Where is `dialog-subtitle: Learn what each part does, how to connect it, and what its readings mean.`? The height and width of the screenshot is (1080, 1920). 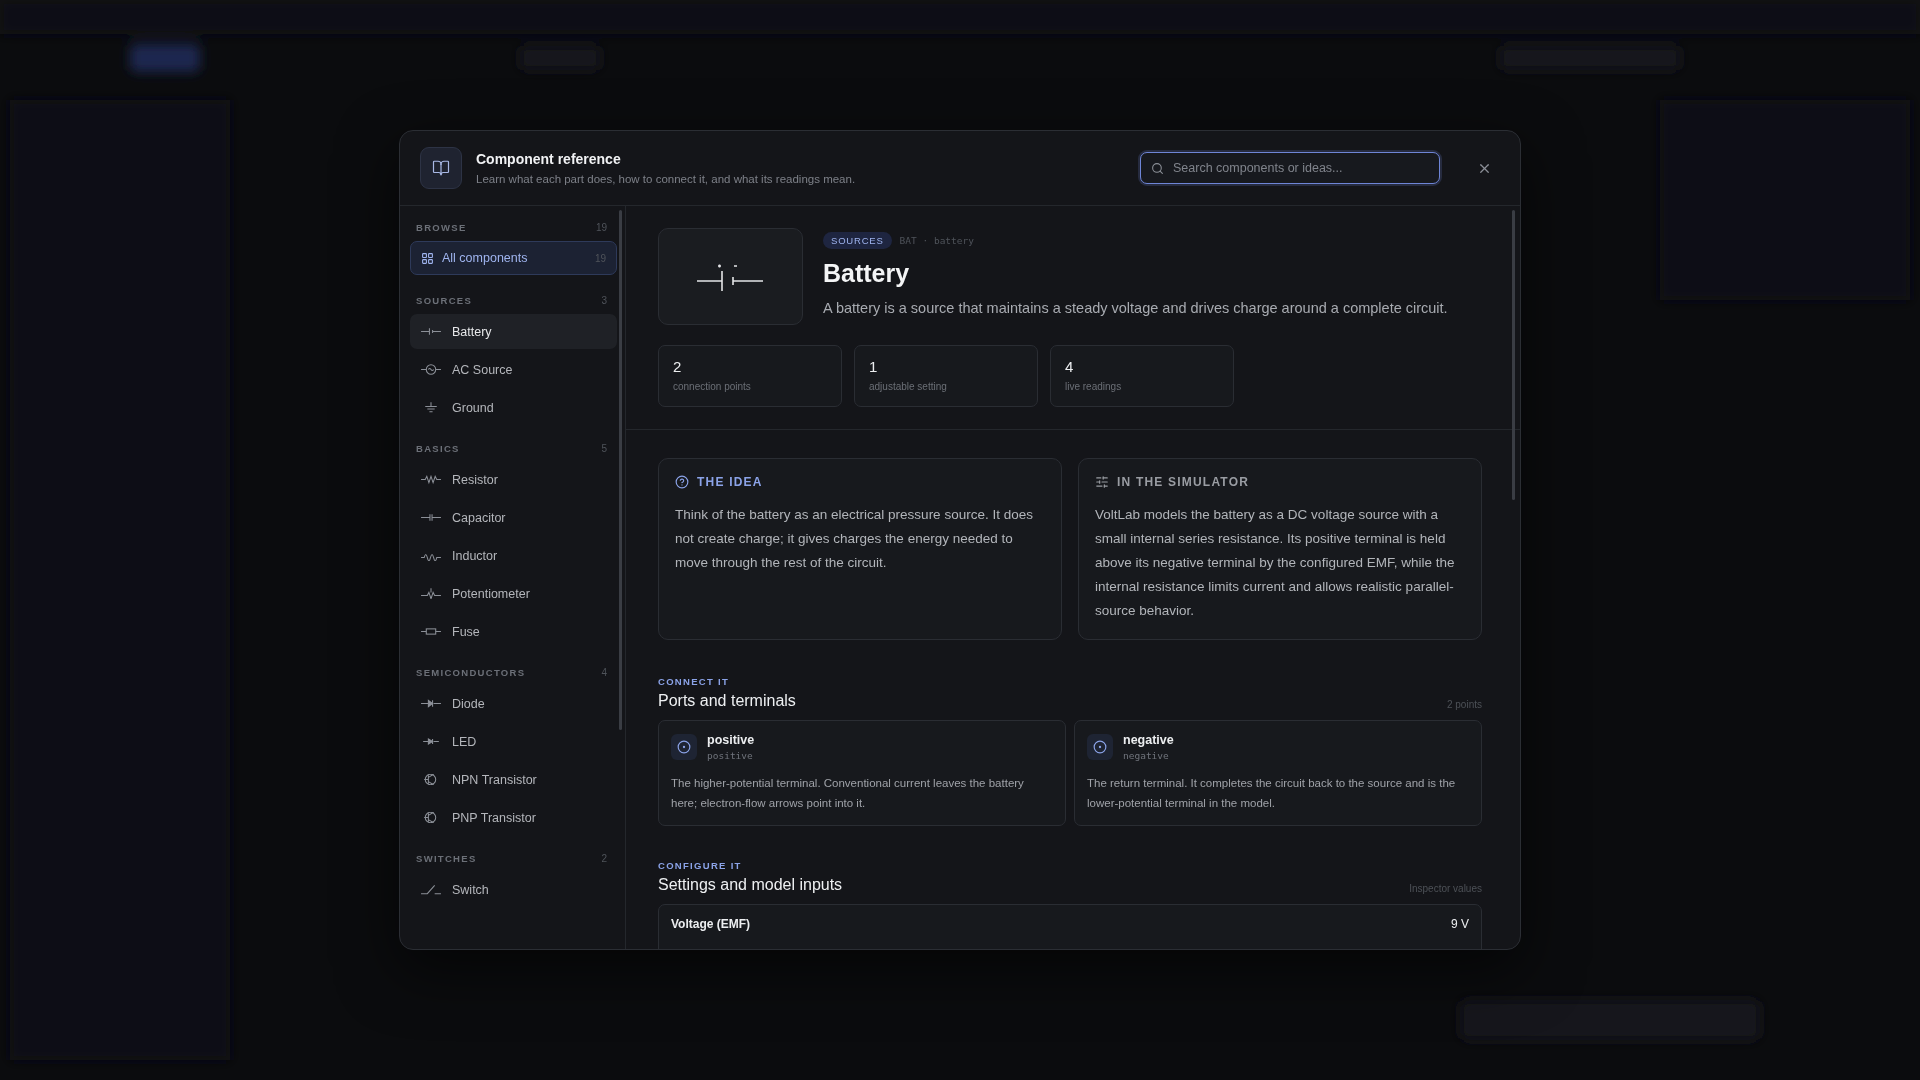
dialog-subtitle: Learn what each part does, how to connect it, and what its readings mean. is located at coordinates (666, 179).